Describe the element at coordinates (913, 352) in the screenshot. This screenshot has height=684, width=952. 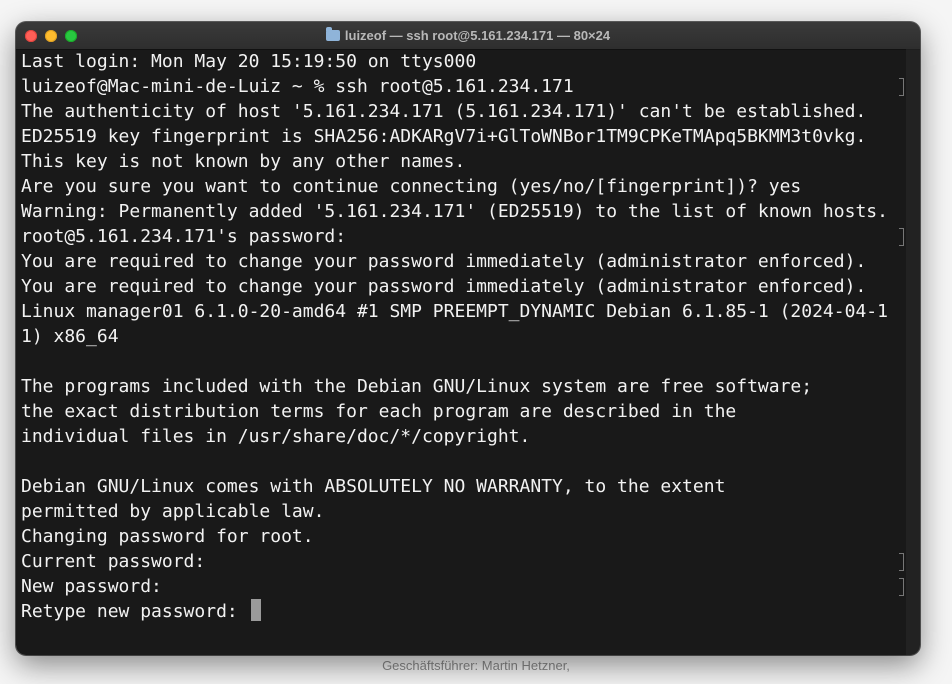
I see `scrollbar` at that location.